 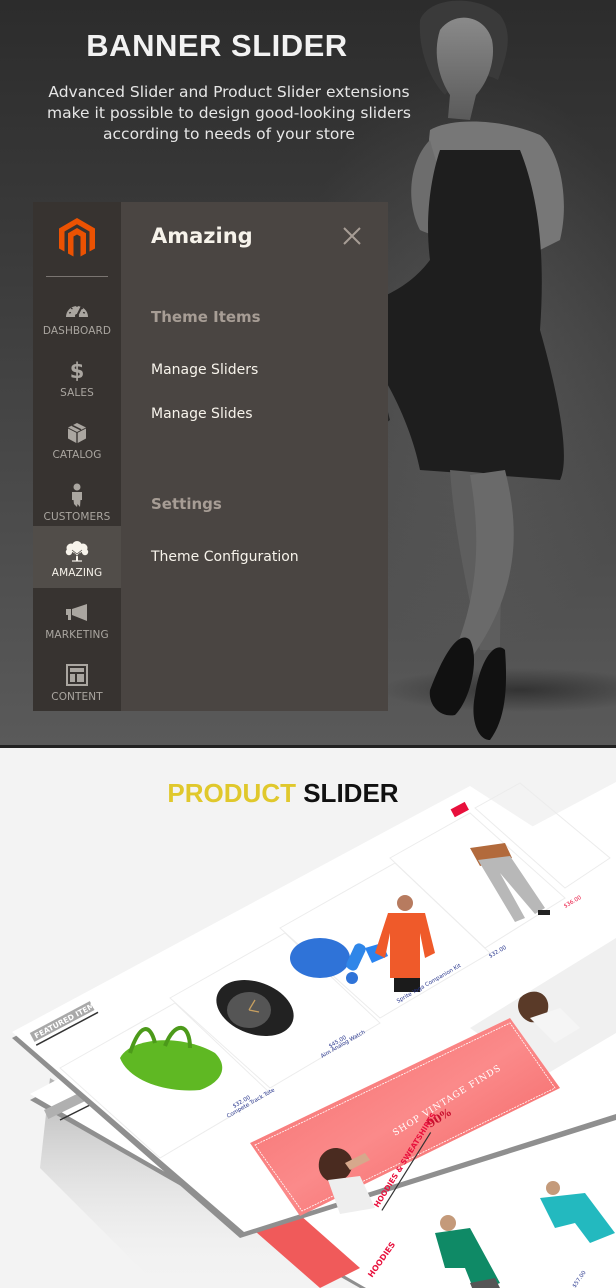 What do you see at coordinates (206, 317) in the screenshot?
I see `flyout-section-heading: Theme Items` at bounding box center [206, 317].